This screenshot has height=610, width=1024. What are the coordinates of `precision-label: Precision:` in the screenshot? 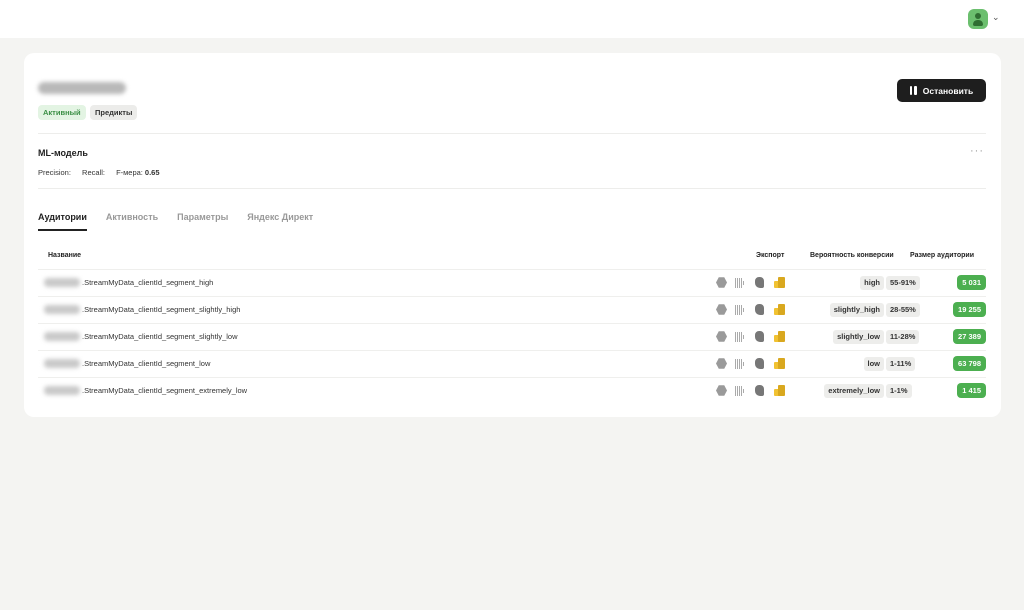 It's located at (54, 172).